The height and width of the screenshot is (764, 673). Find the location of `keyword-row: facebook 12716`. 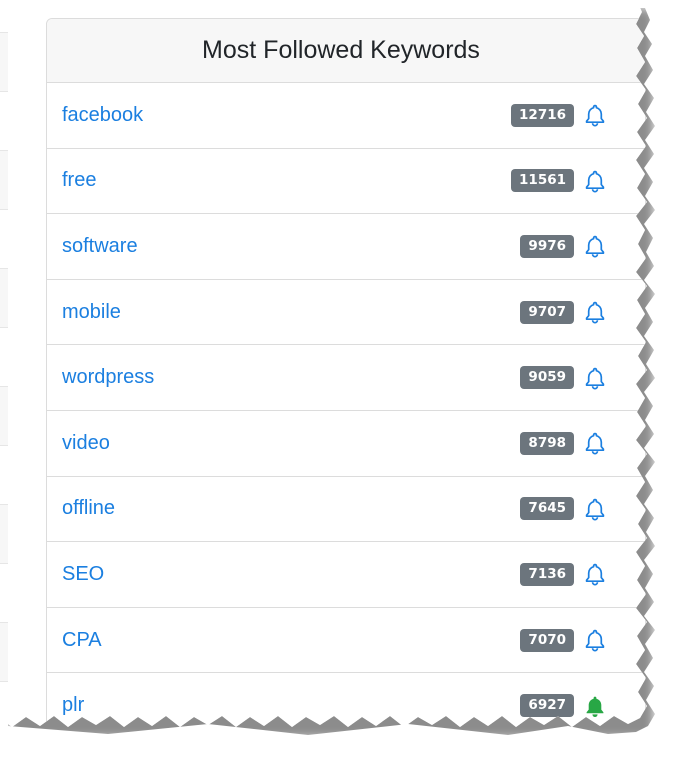

keyword-row: facebook 12716 is located at coordinates (346, 116).